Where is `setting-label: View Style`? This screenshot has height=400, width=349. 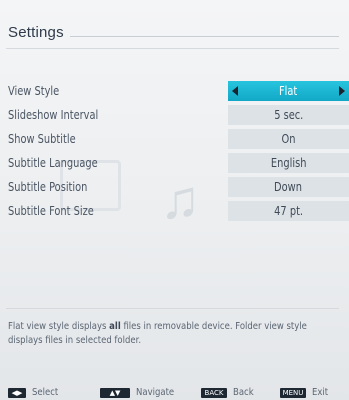
setting-label: View Style is located at coordinates (34, 91).